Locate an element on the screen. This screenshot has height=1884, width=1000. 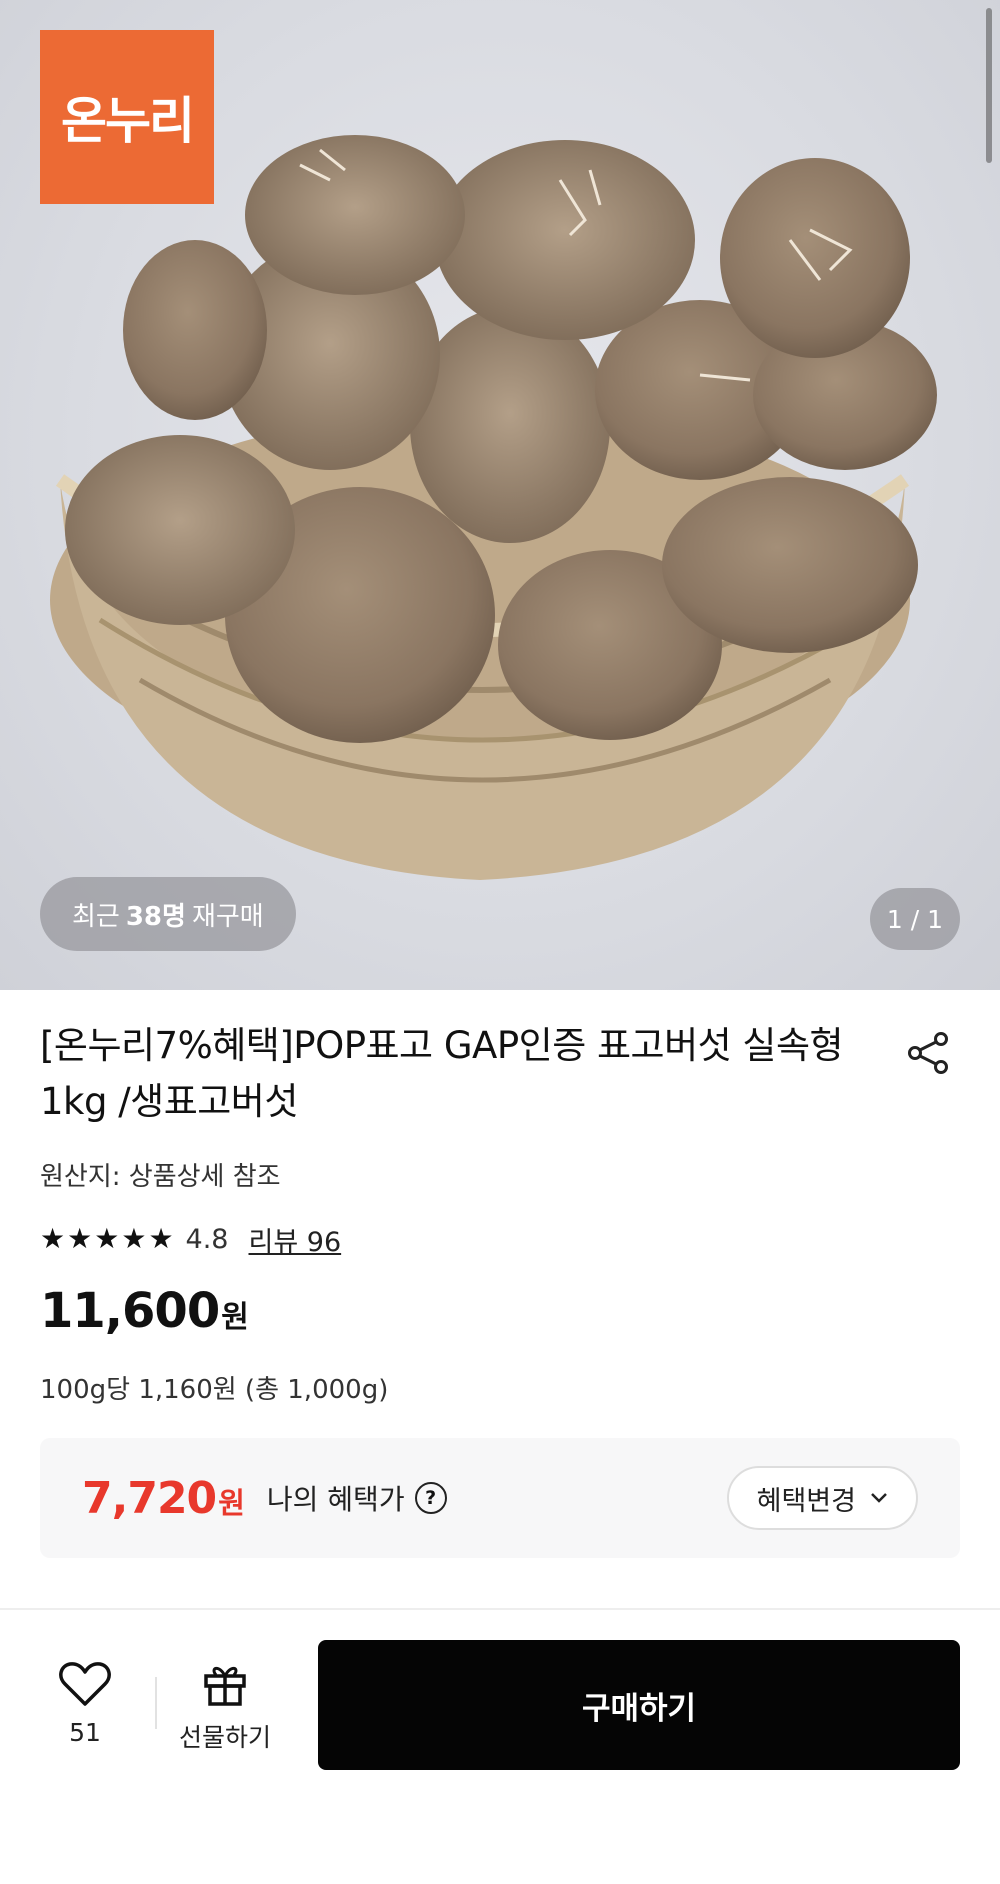
like-count: 51 is located at coordinates (85, 1732).